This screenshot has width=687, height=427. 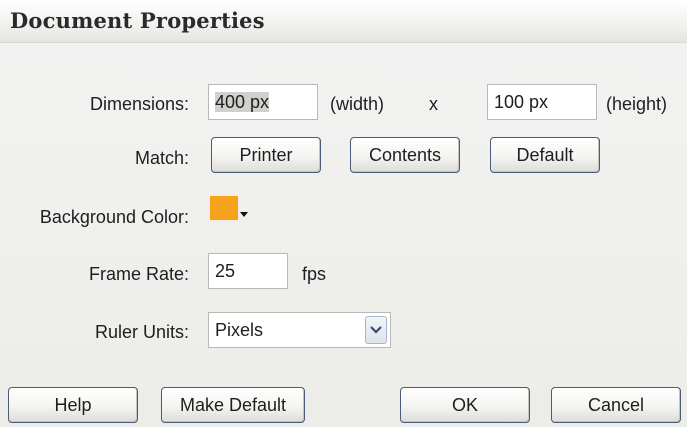 What do you see at coordinates (343, 21) in the screenshot?
I see `title-bar: Document Properties` at bounding box center [343, 21].